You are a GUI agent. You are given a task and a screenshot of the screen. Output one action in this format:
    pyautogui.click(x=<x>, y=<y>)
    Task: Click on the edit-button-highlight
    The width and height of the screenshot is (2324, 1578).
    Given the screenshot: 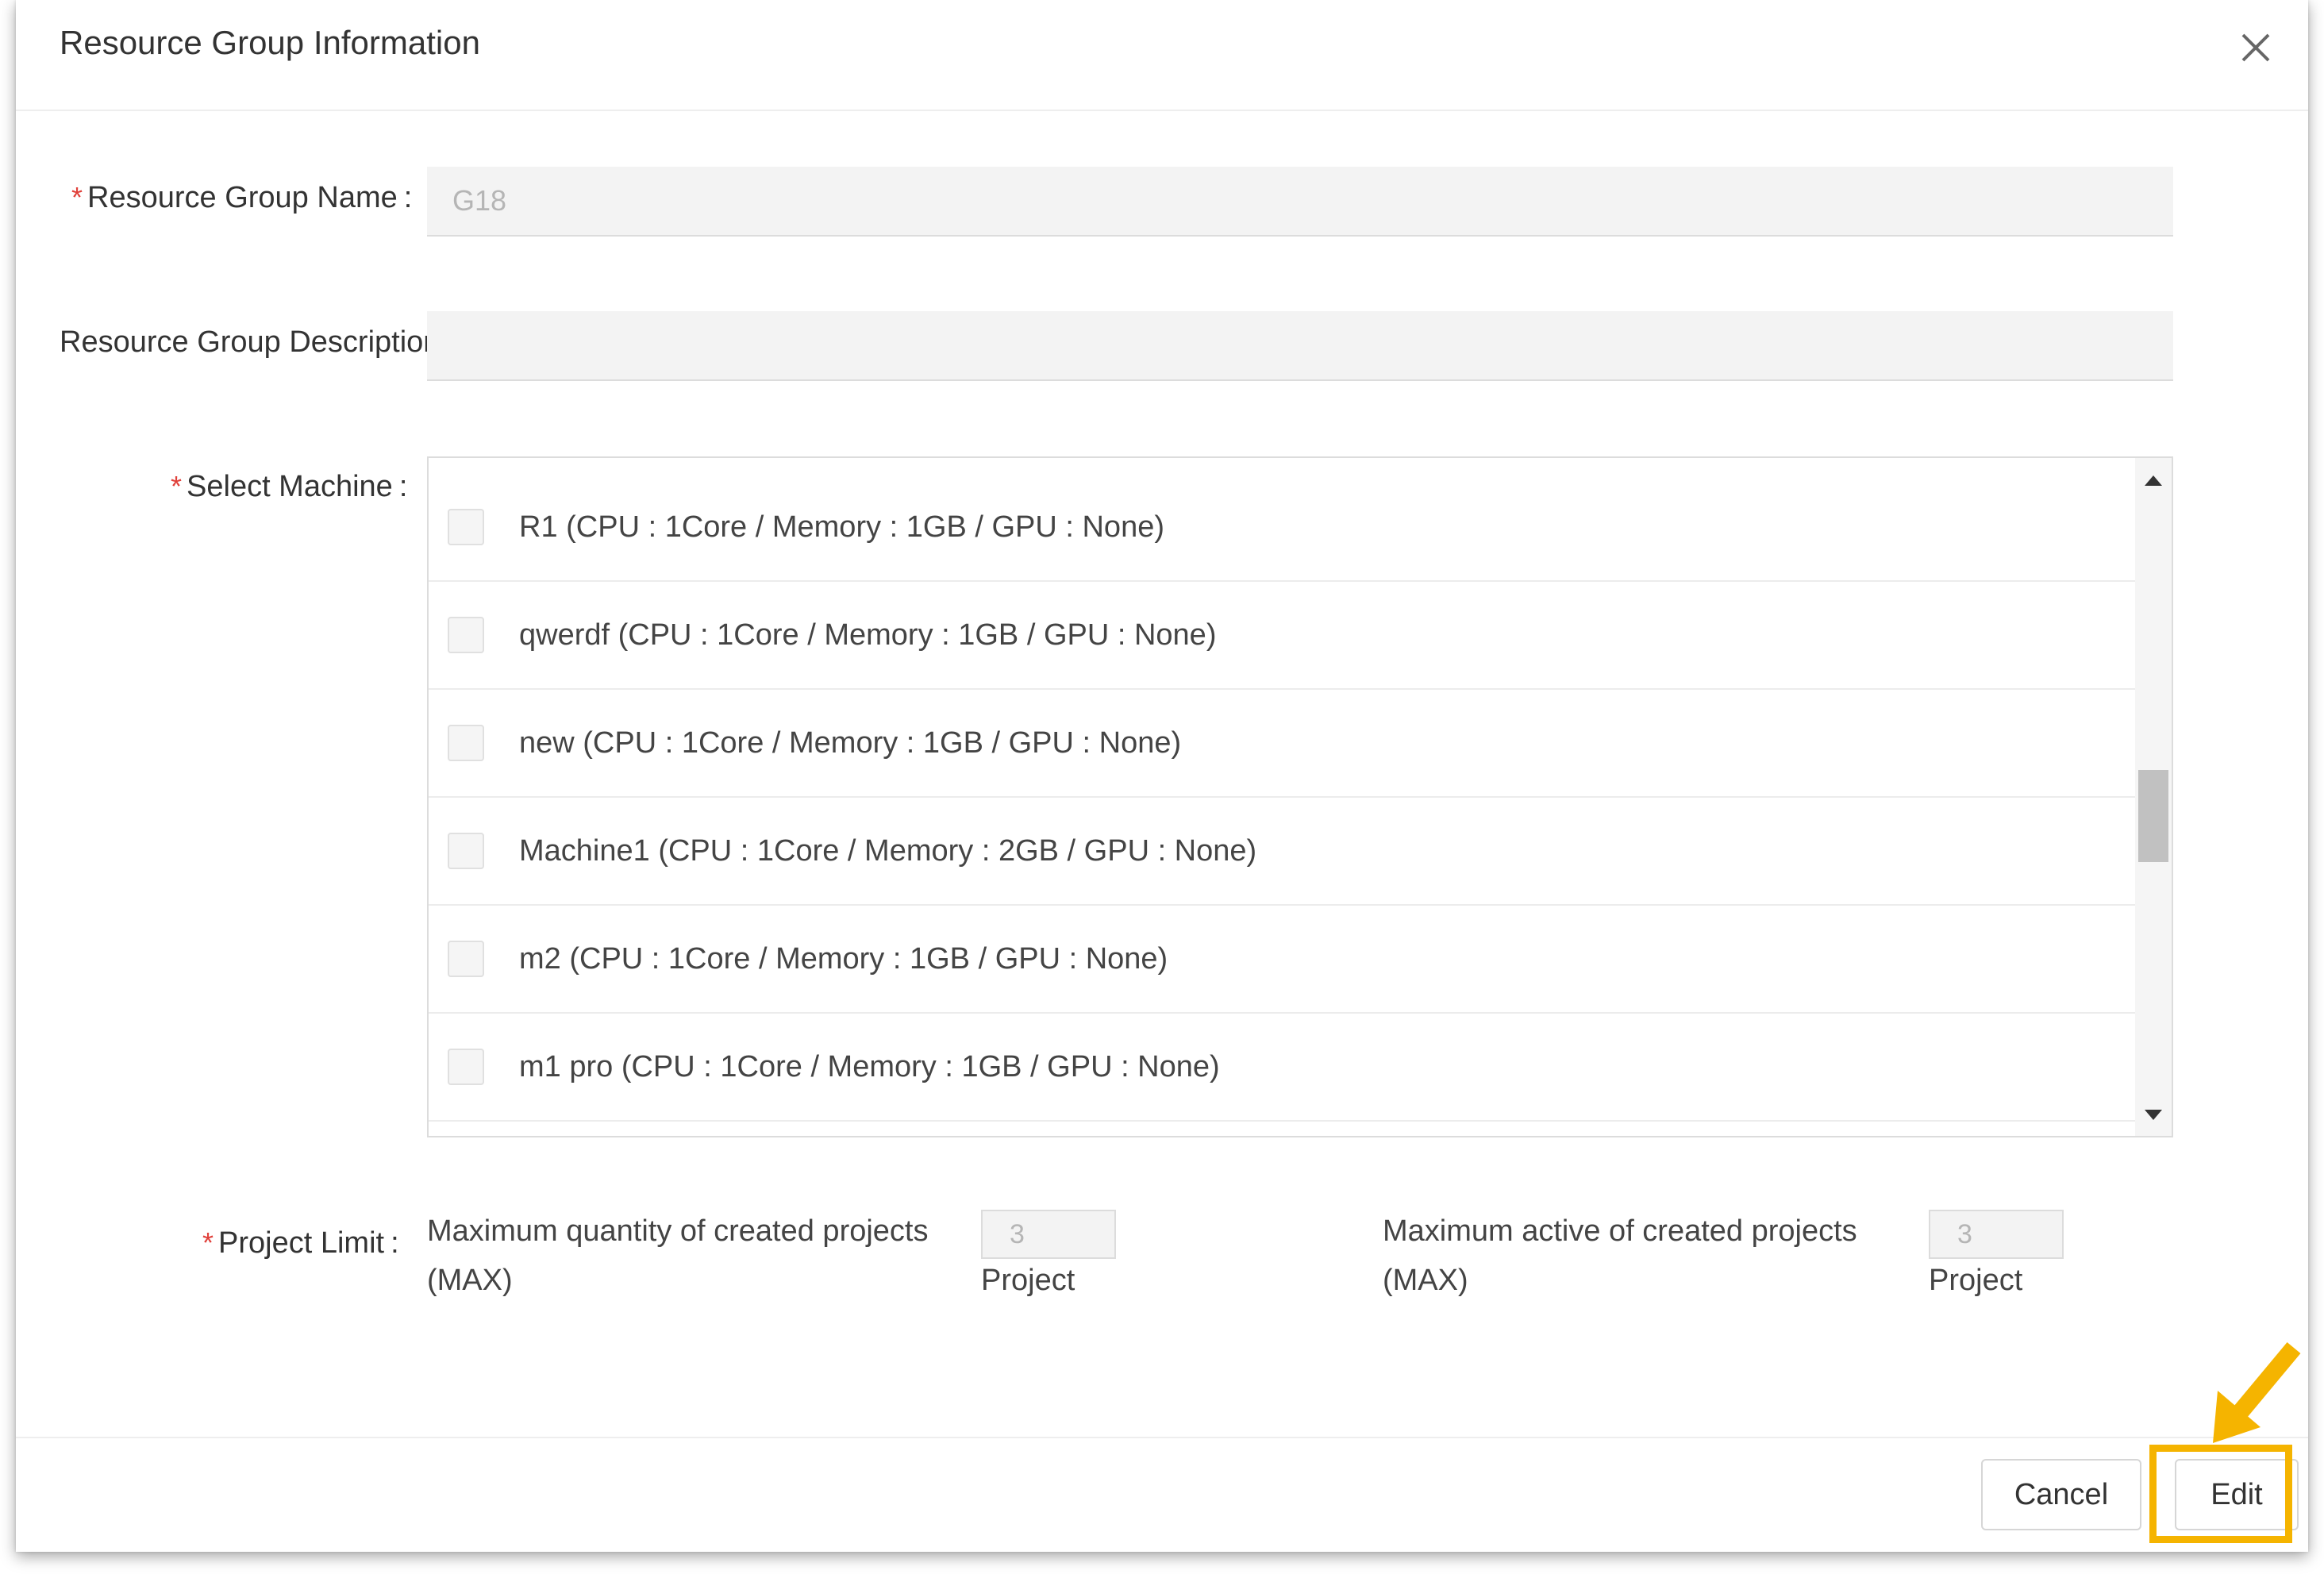 What is the action you would take?
    pyautogui.click(x=2220, y=1494)
    